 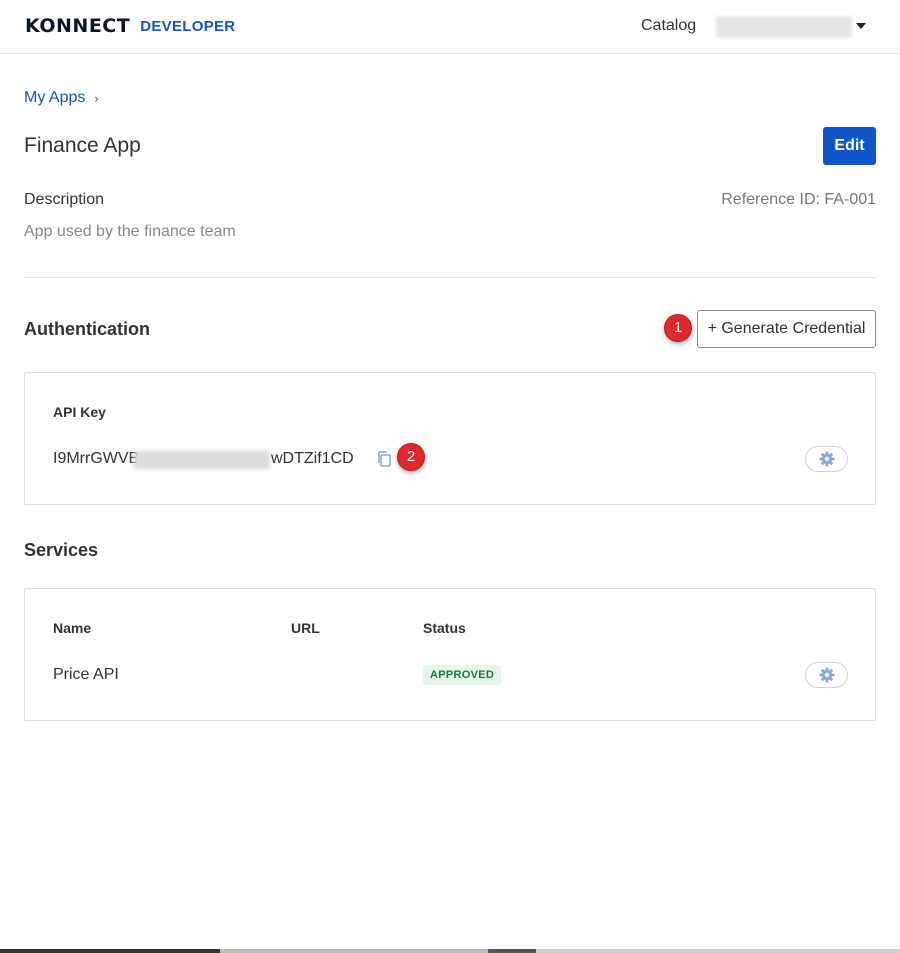 What do you see at coordinates (79, 412) in the screenshot?
I see `api-key-label: API Key` at bounding box center [79, 412].